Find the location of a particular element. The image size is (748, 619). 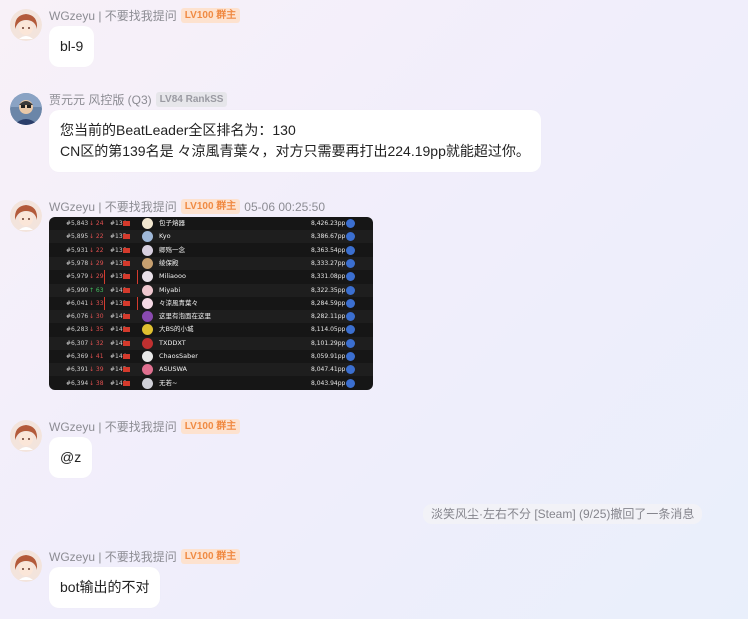

leaderboard-row: #6,041 ↓ 33 #139 々涼風青葉々 8,284.59pp is located at coordinates (211, 303).